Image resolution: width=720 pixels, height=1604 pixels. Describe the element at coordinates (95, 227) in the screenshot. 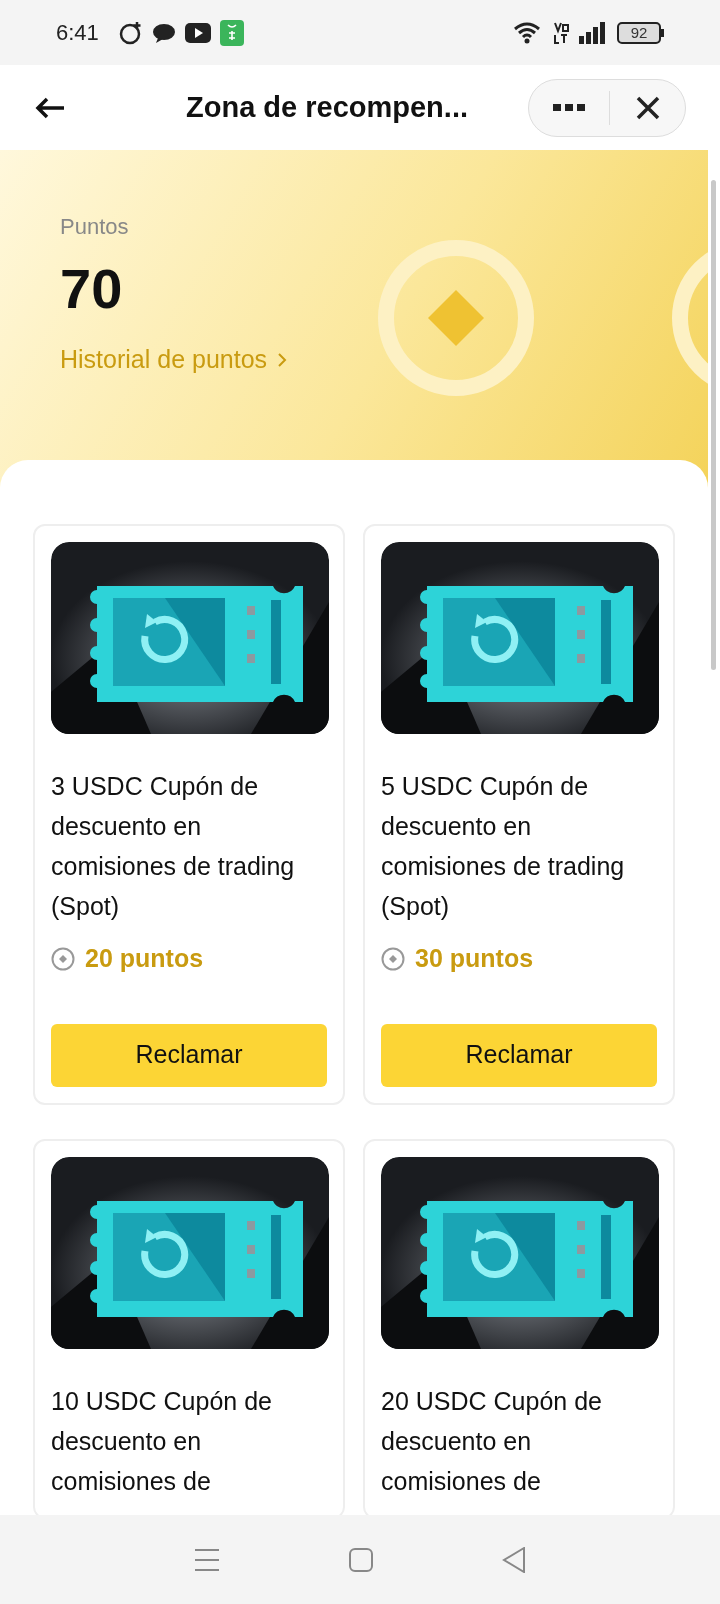

I see `points-label: Puntos` at that location.